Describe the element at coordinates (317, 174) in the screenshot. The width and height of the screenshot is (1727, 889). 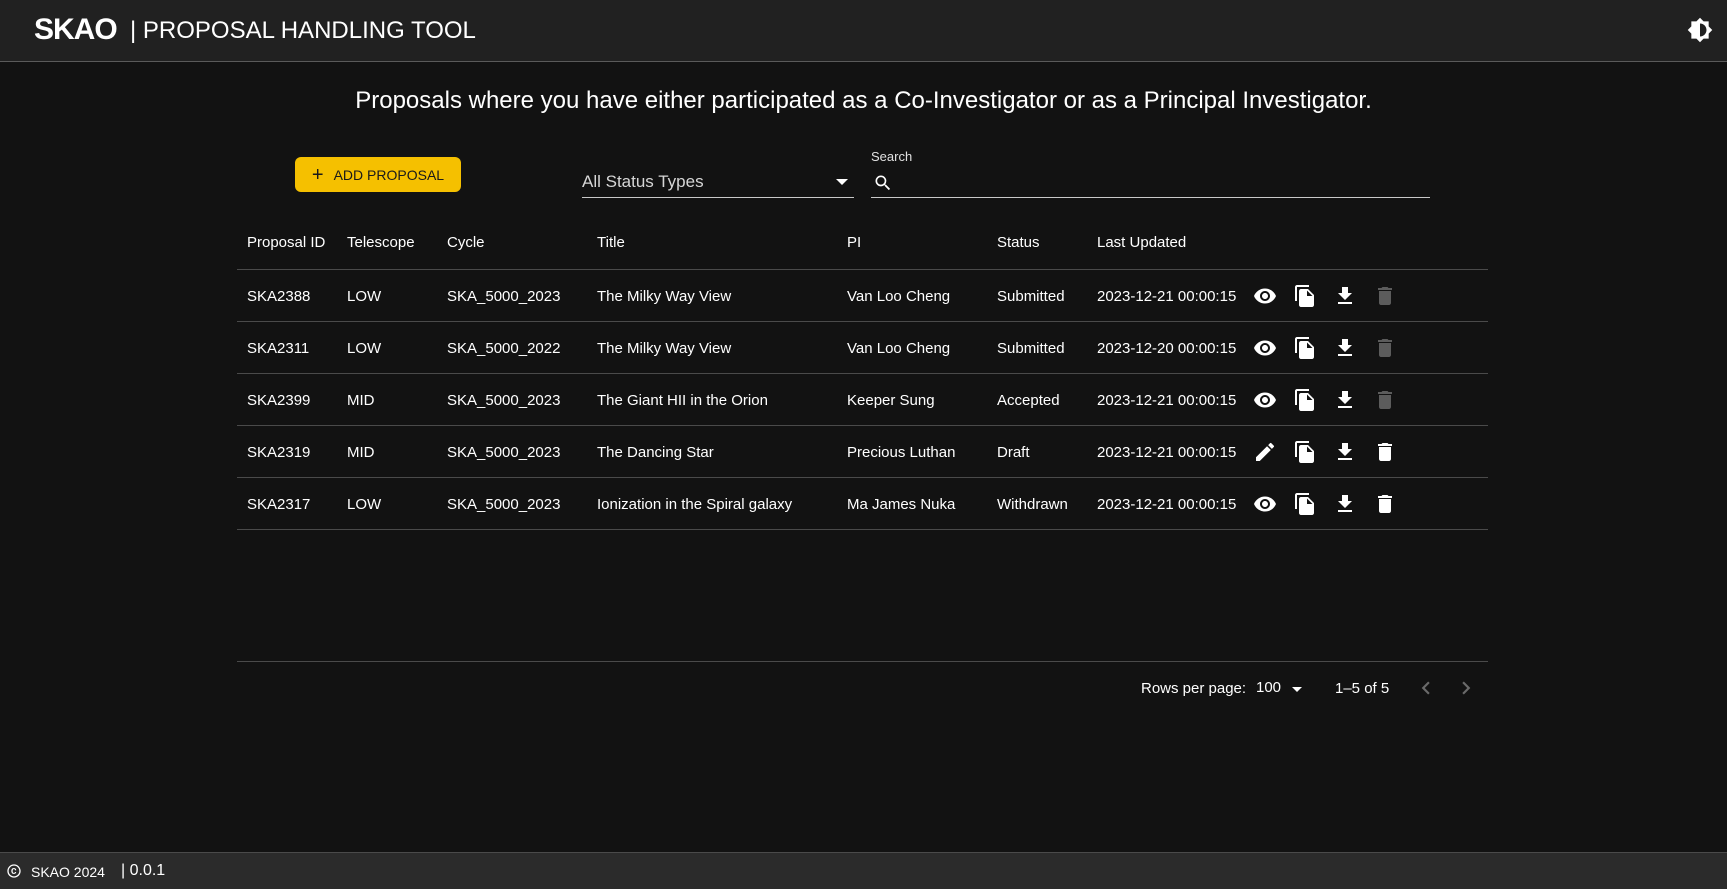
I see `plus-icon: +` at that location.